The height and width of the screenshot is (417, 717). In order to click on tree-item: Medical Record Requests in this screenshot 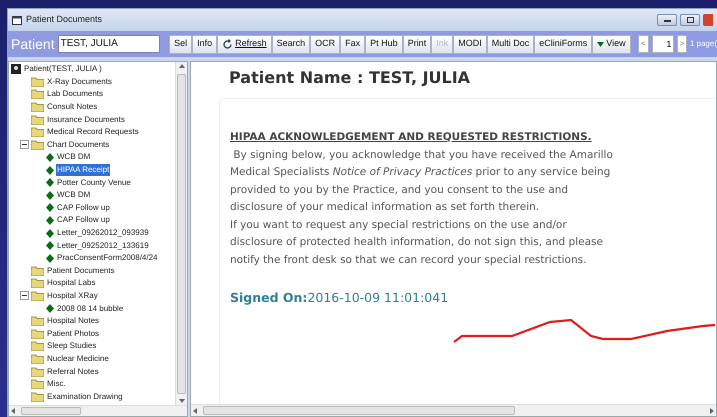, I will do `click(93, 132)`.